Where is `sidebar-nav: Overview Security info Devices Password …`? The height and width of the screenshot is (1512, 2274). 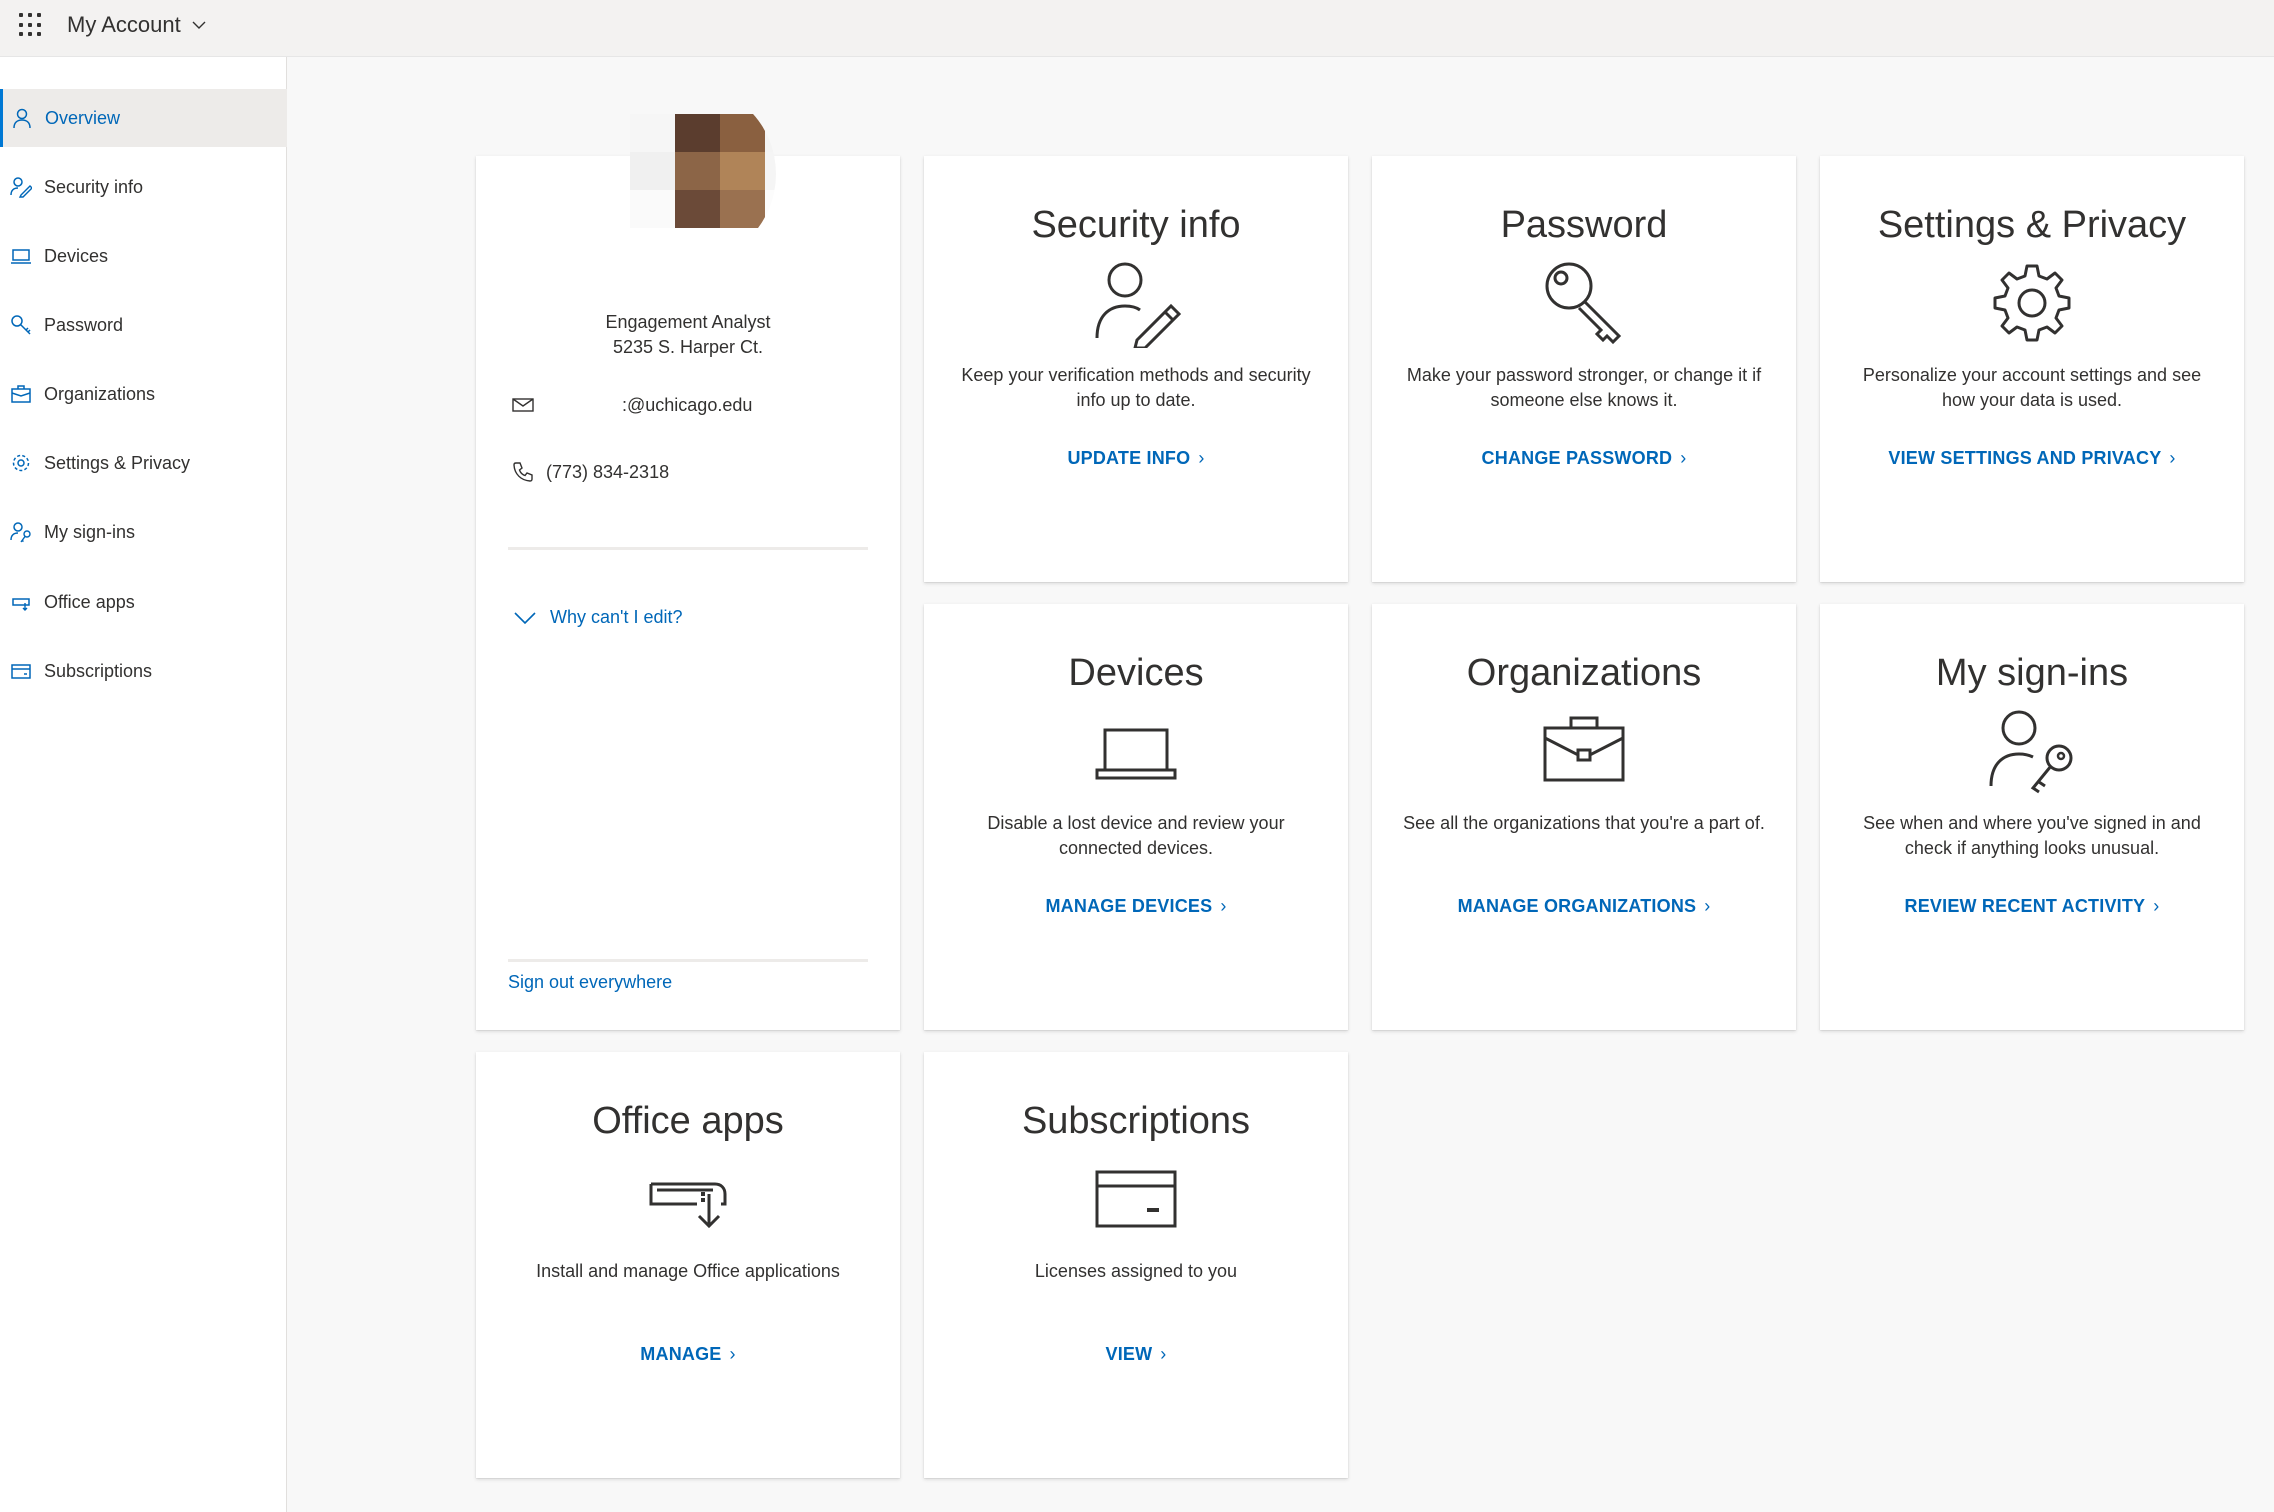
sidebar-nav: Overview Security info Devices Password … is located at coordinates (143, 784).